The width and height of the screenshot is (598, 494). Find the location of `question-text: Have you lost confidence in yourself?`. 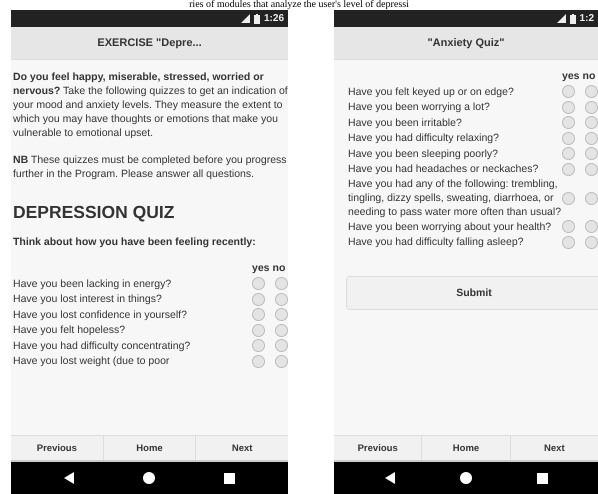

question-text: Have you lost confidence in yourself? is located at coordinates (100, 315).